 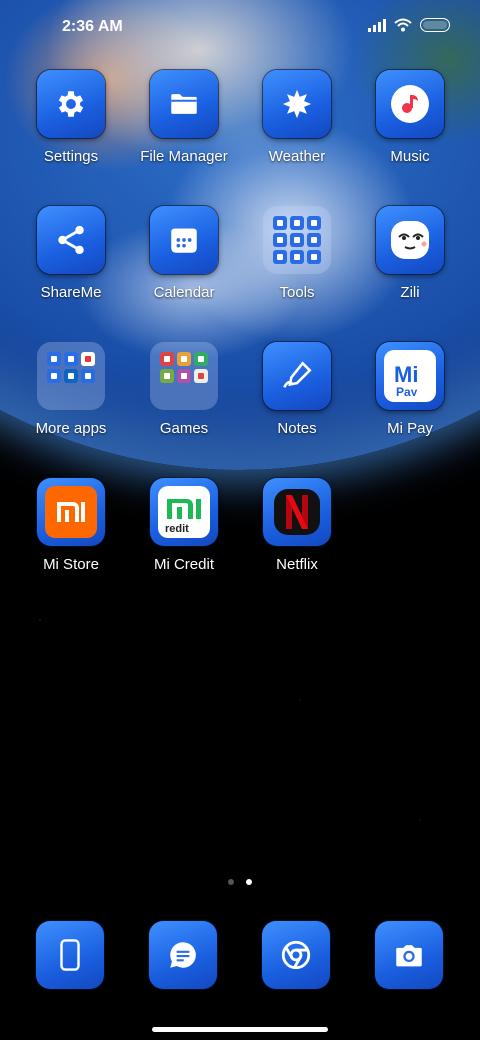 What do you see at coordinates (71, 292) in the screenshot?
I see `app-label: ShareMe` at bounding box center [71, 292].